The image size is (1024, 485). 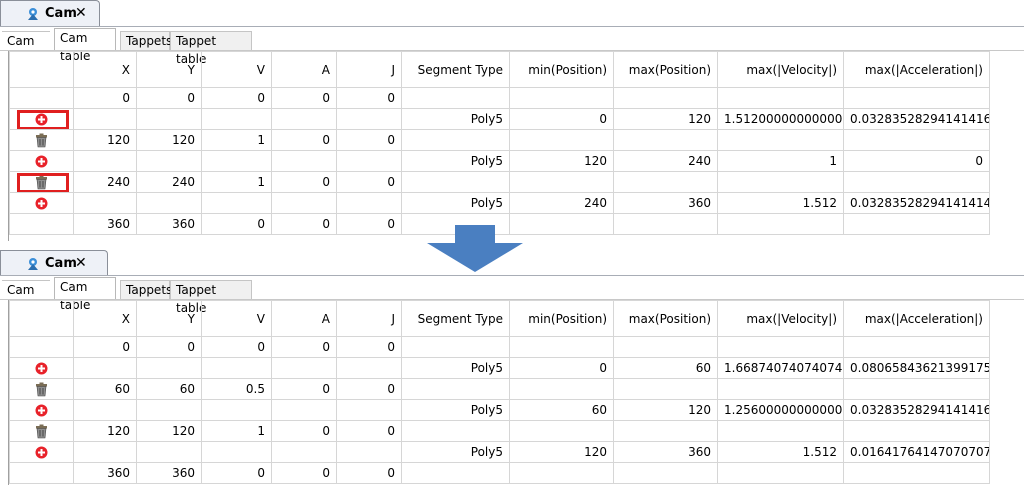 What do you see at coordinates (780, 410) in the screenshot?
I see `table-cell: 1.2560000000000002` at bounding box center [780, 410].